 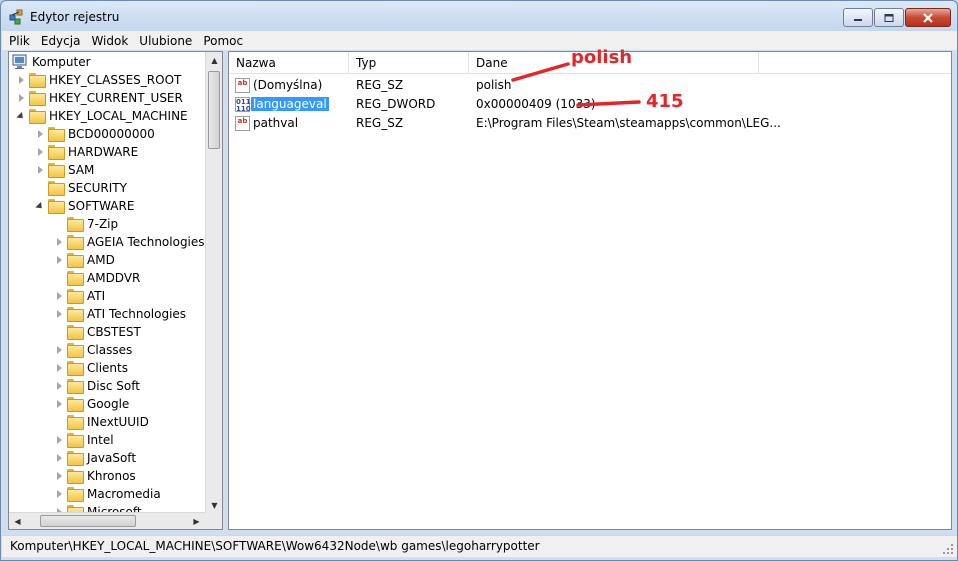 I want to click on value-name: languageval, so click(x=290, y=104).